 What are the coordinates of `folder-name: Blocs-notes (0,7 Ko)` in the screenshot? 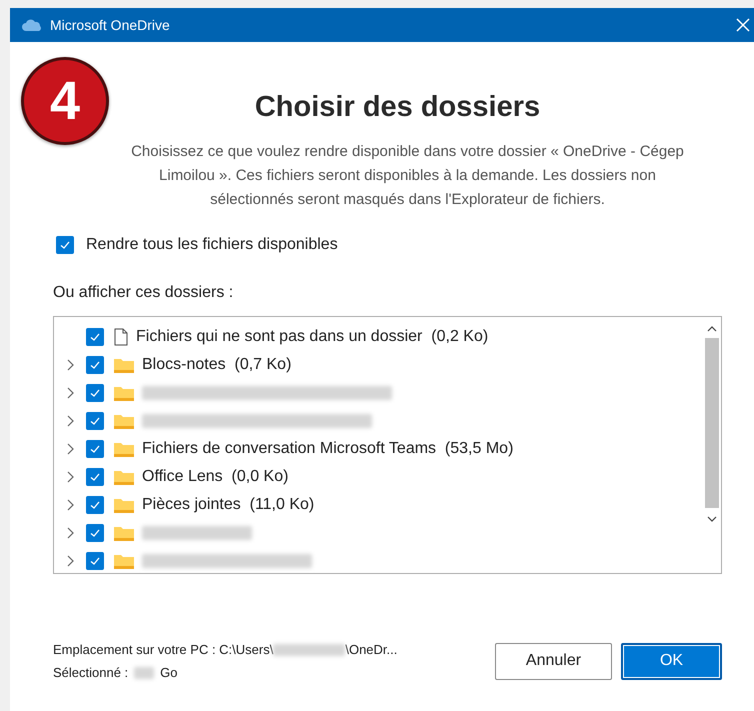 It's located at (217, 365).